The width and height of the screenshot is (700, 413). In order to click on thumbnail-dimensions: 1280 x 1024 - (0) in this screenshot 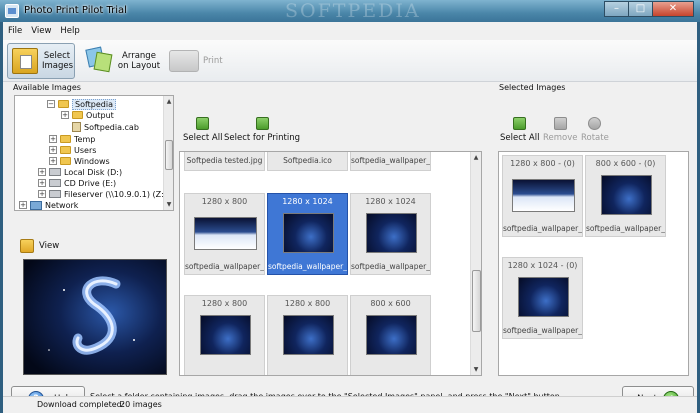, I will do `click(542, 265)`.